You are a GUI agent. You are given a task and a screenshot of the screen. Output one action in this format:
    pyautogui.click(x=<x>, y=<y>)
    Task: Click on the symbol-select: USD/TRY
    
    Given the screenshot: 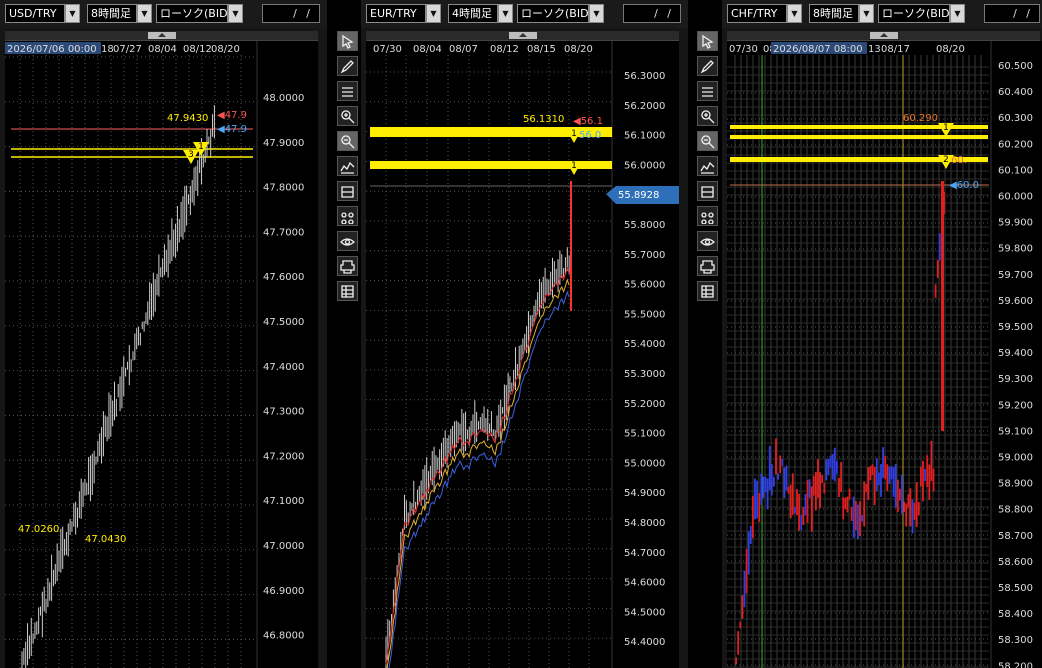 What is the action you would take?
    pyautogui.click(x=35, y=13)
    